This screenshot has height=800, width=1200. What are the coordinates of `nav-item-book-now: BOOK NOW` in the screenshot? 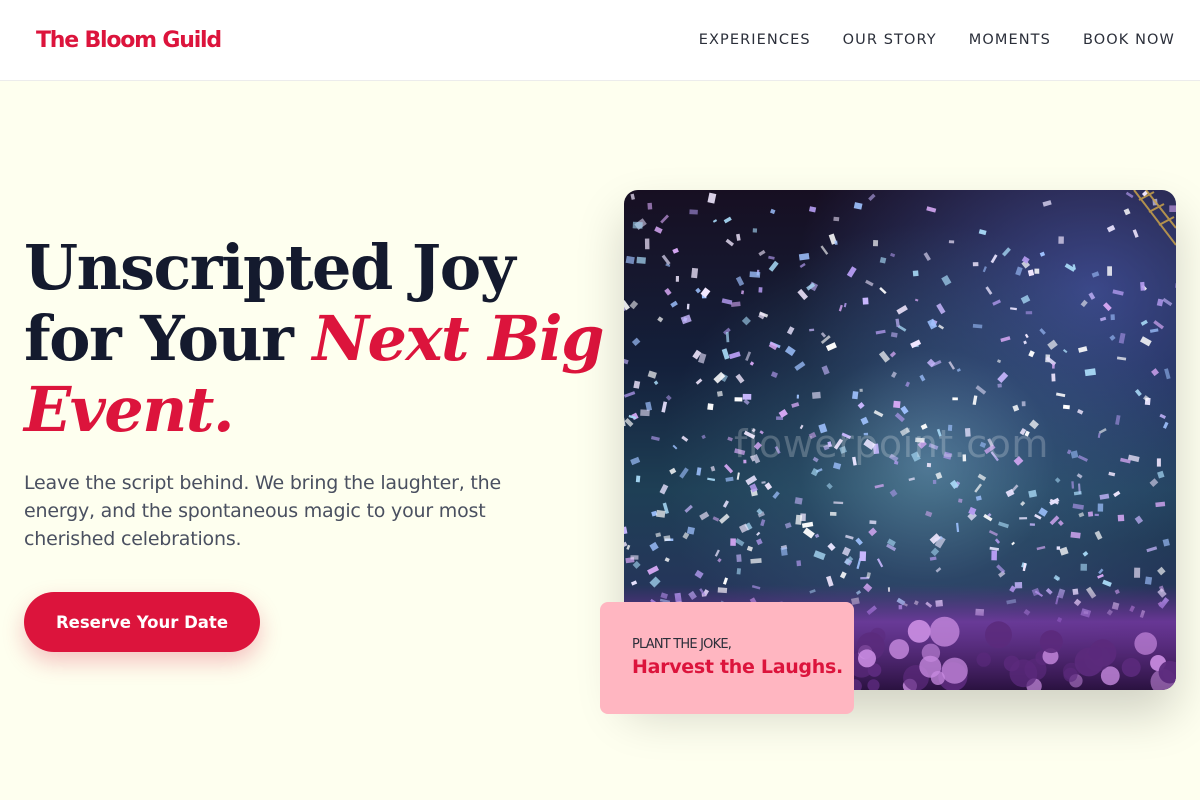 It's located at (1129, 39).